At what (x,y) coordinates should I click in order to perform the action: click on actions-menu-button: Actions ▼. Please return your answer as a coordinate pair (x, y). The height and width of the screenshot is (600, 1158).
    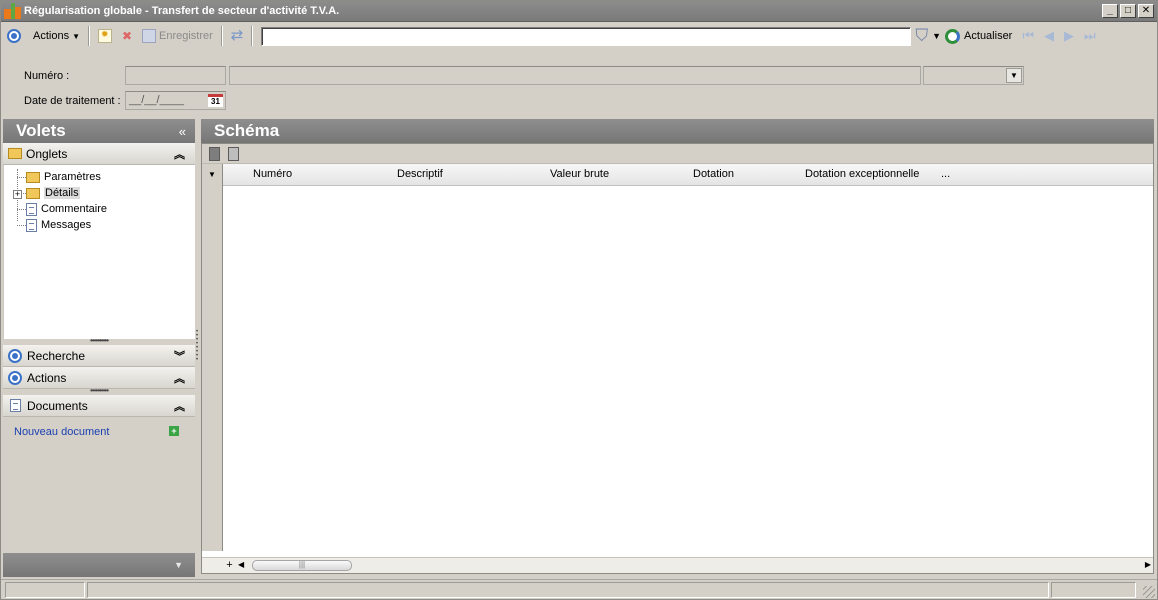
    Looking at the image, I should click on (56, 36).